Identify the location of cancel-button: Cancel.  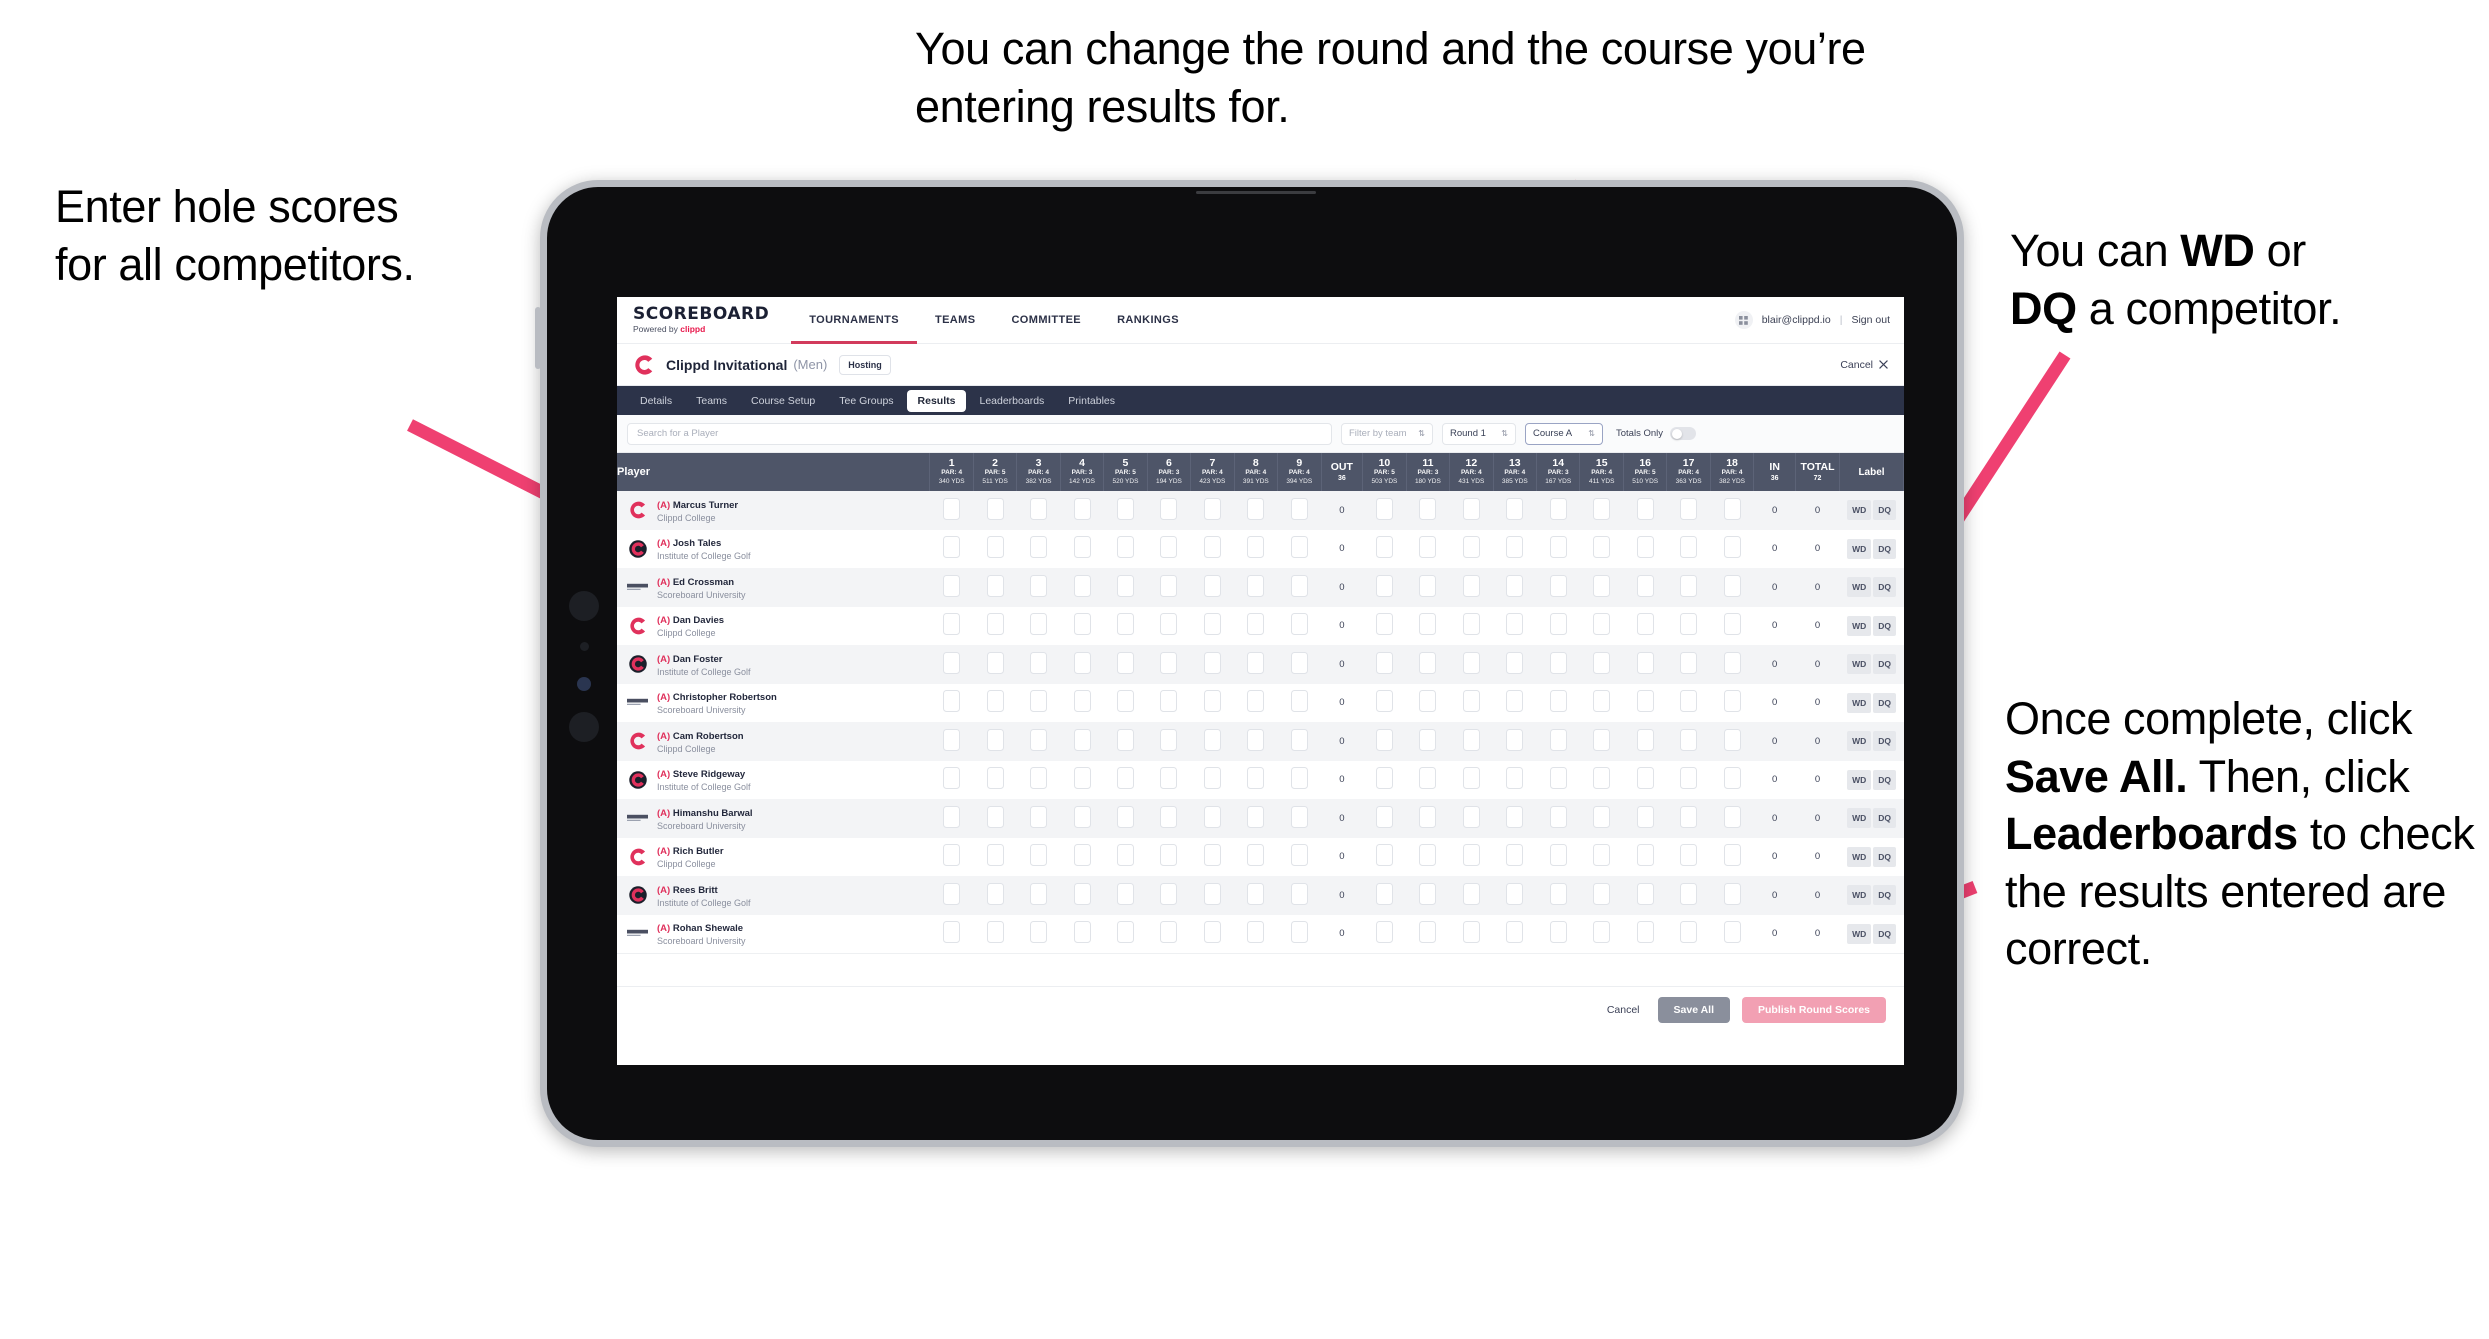
(1623, 1010).